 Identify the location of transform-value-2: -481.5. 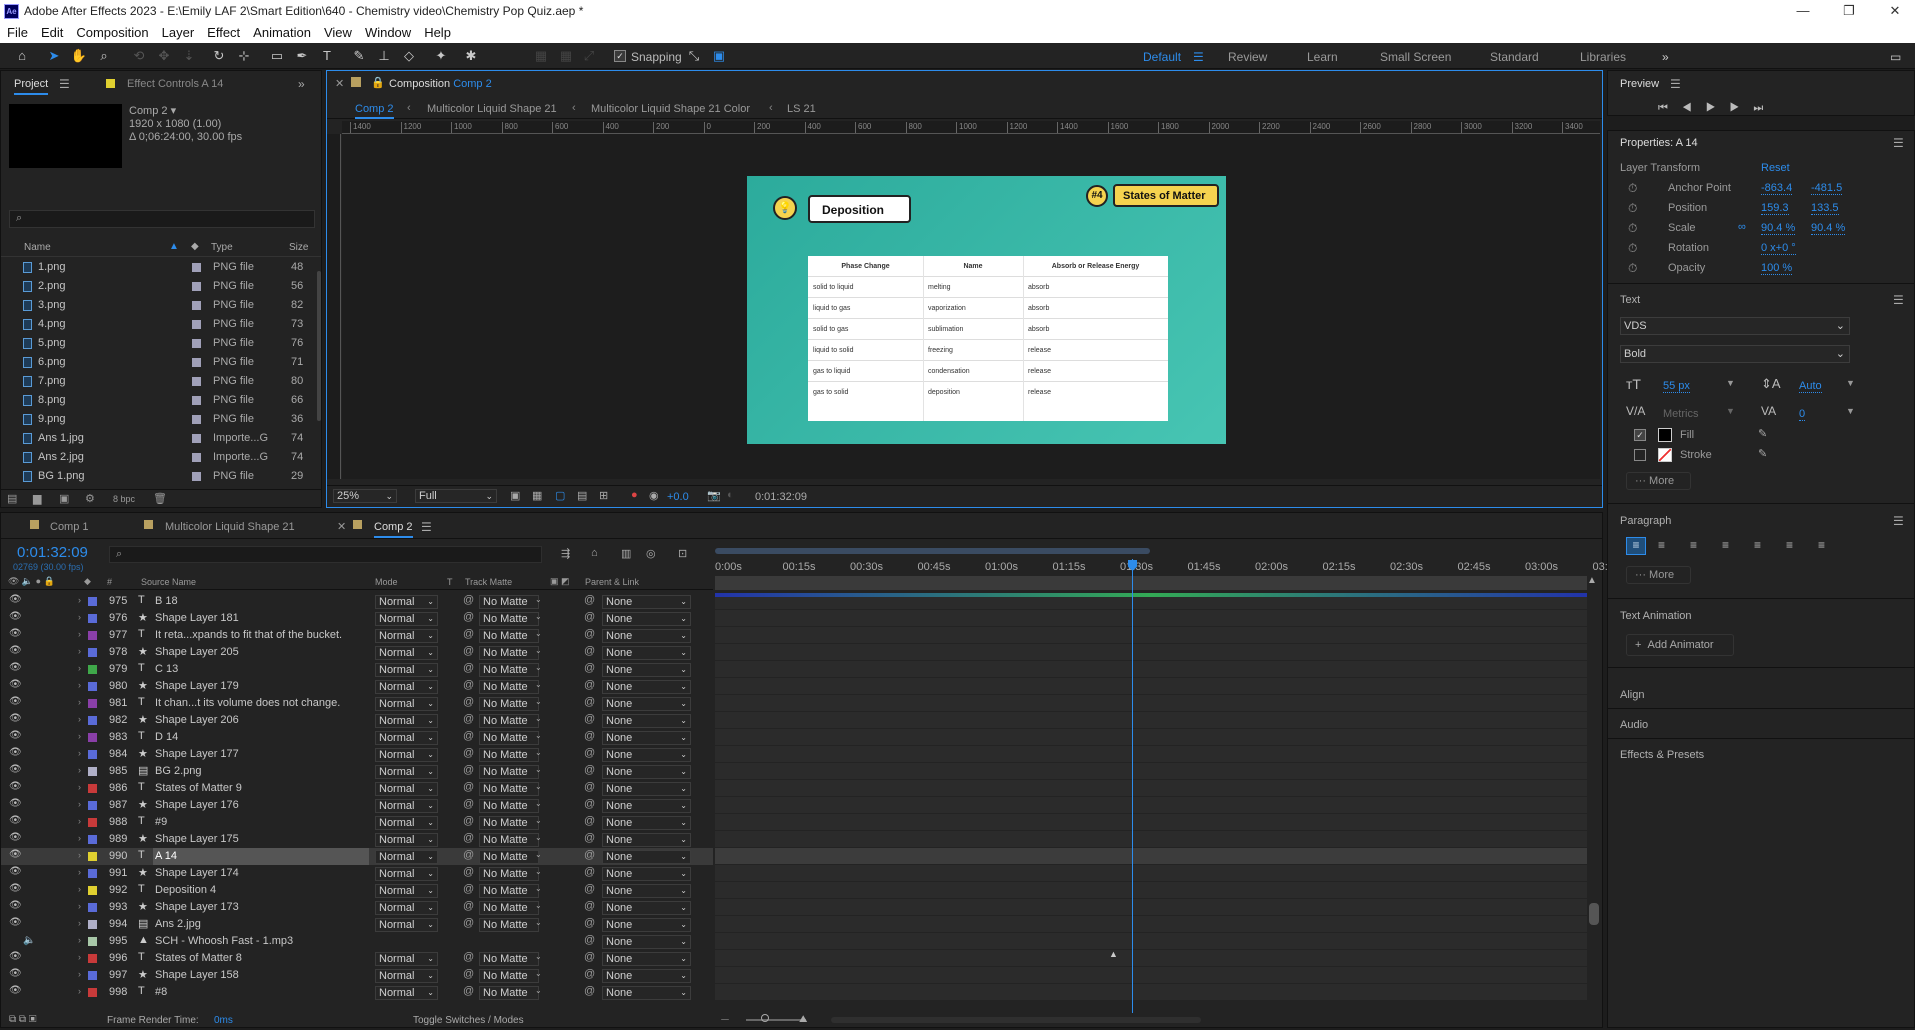
(1827, 188).